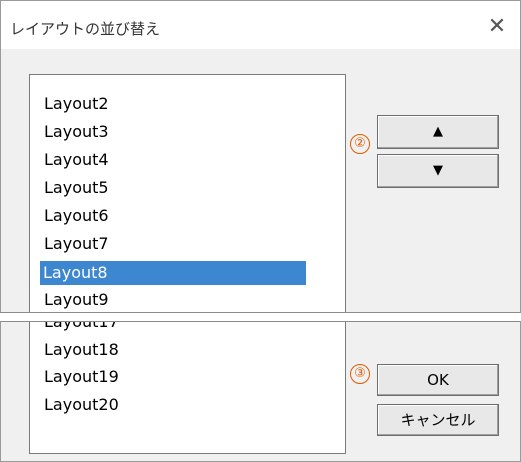 The width and height of the screenshot is (521, 462). What do you see at coordinates (75, 188) in the screenshot?
I see `list-item: Layout5` at bounding box center [75, 188].